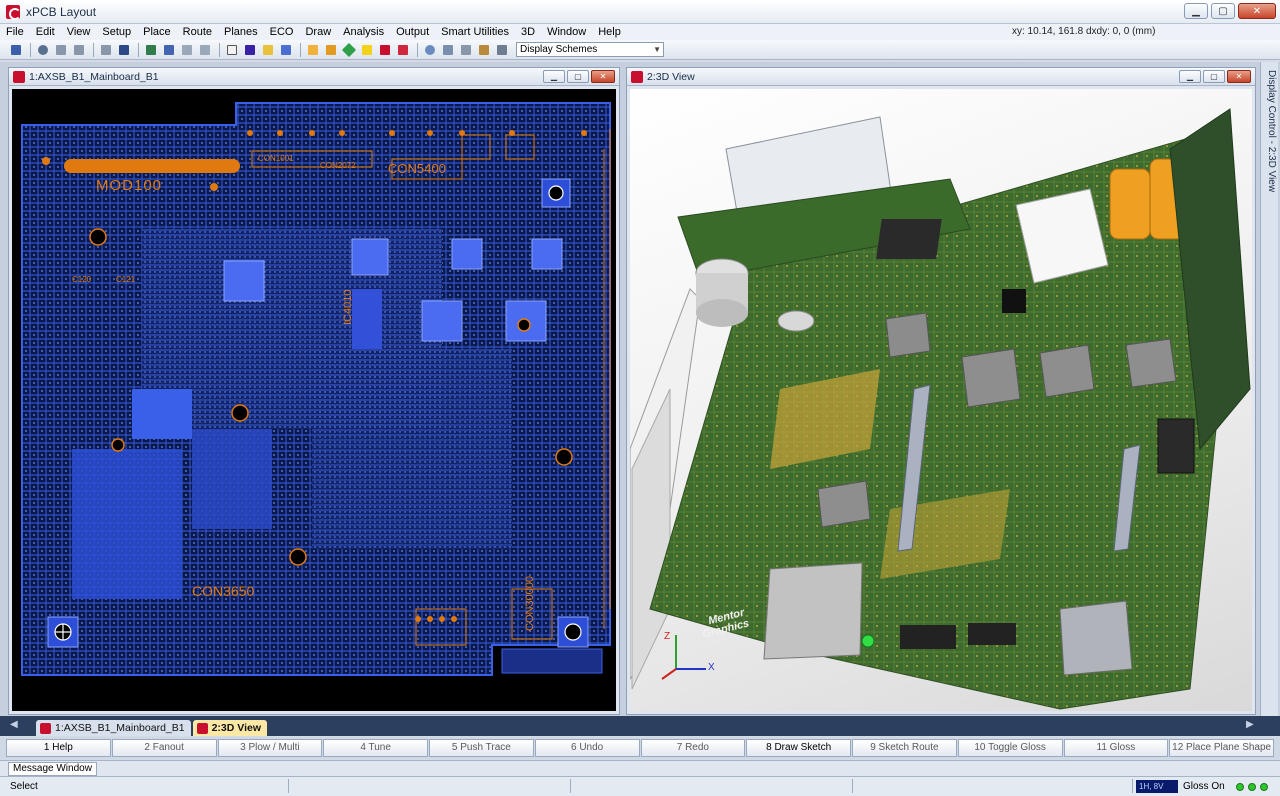 This screenshot has width=1280, height=796. Describe the element at coordinates (559, 49) in the screenshot. I see `display-schemes-value: Display Schemes` at that location.